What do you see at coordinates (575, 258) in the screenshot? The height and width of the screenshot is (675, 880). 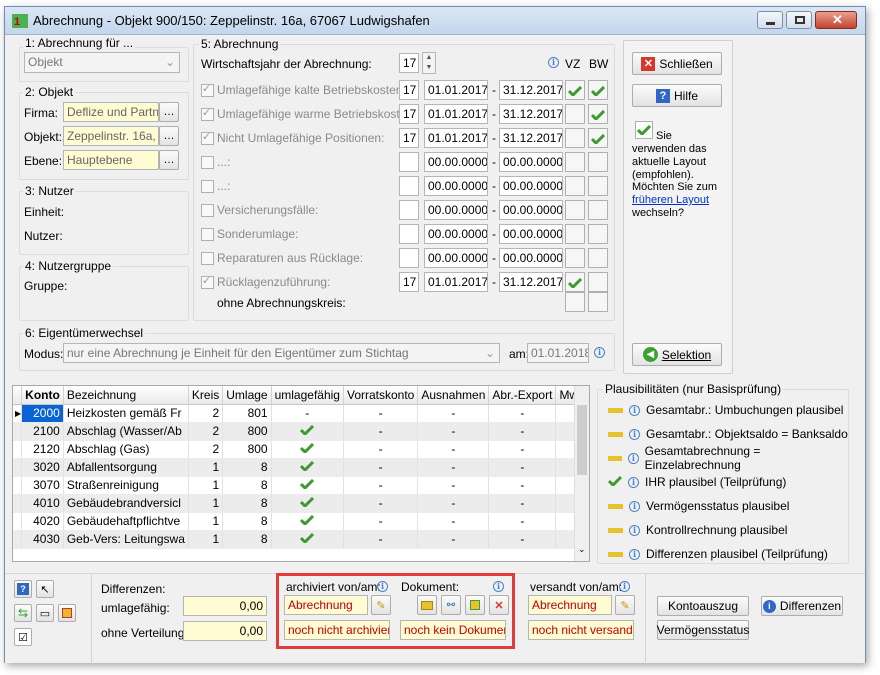 I see `row-7-vz-checkbox` at bounding box center [575, 258].